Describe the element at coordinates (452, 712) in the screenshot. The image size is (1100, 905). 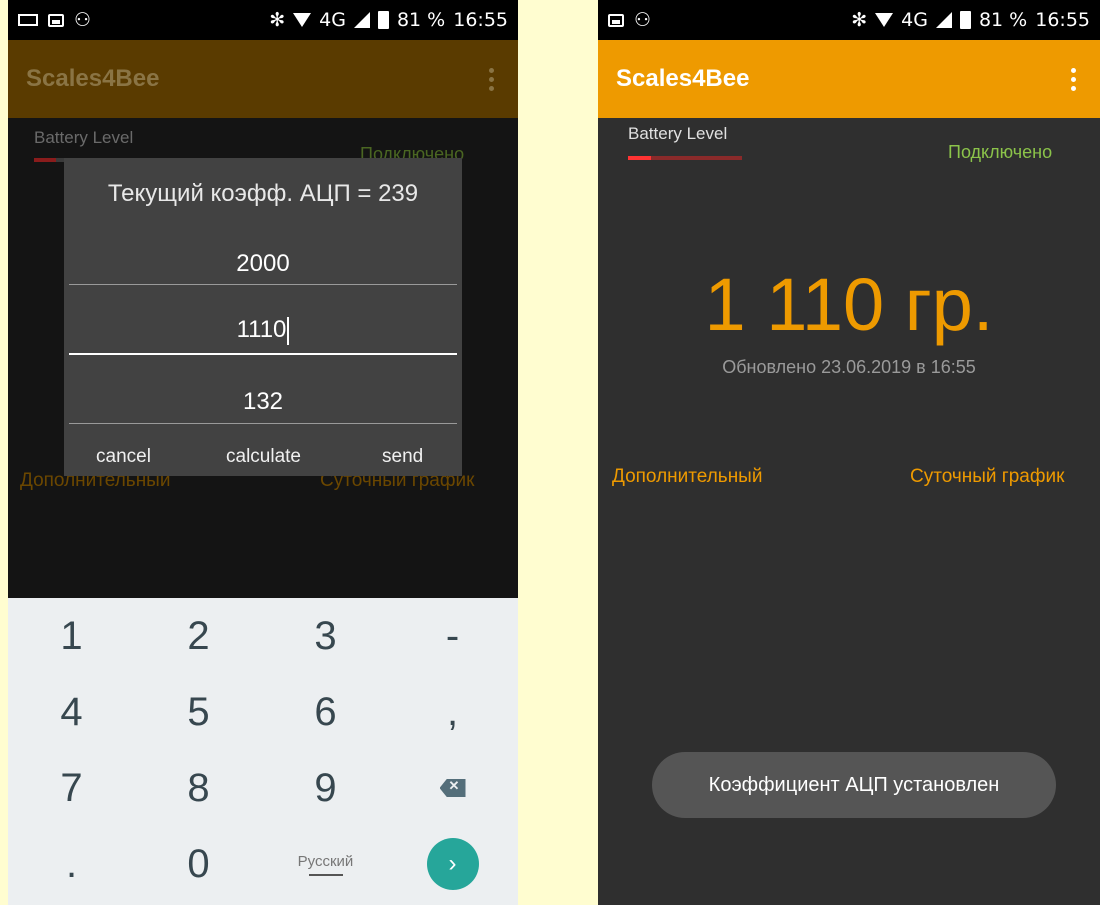
I see `key-comma: ,` at that location.